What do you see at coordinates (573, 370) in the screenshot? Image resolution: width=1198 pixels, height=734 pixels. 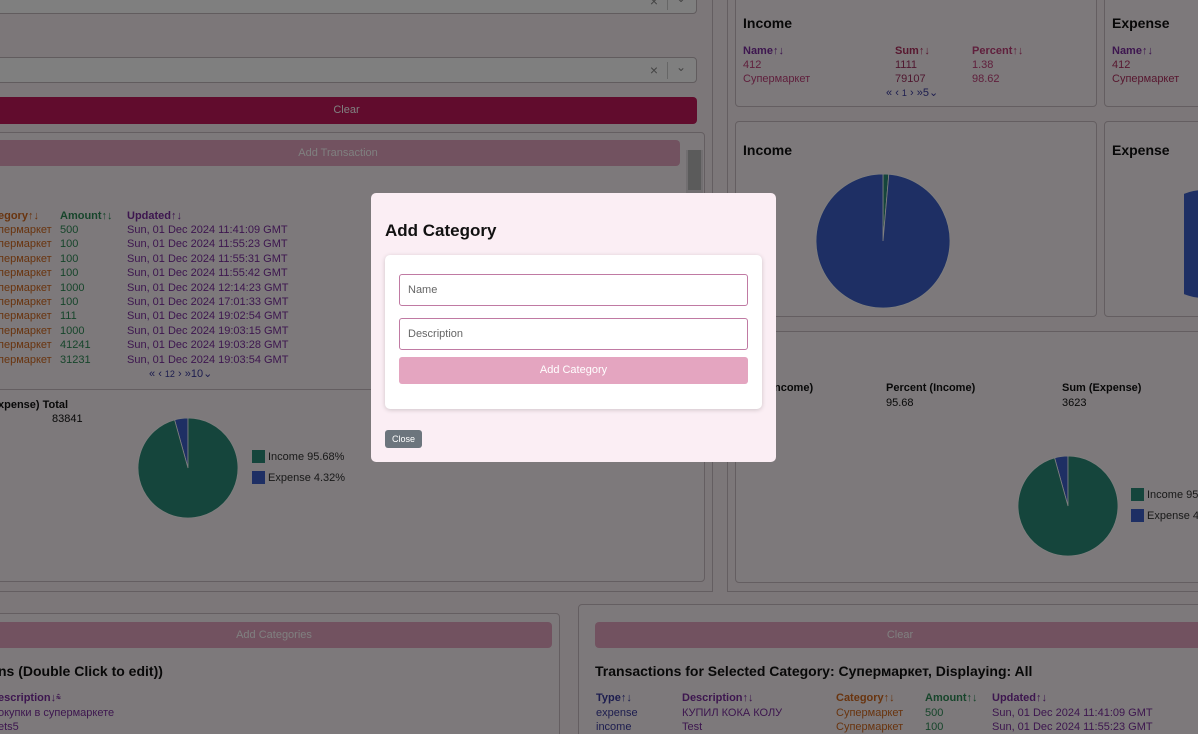 I see `add-category-submit-button: Add Category` at bounding box center [573, 370].